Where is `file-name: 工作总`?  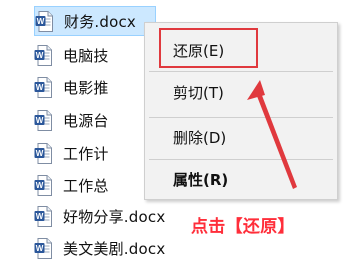
file-name: 工作总 is located at coordinates (86, 185).